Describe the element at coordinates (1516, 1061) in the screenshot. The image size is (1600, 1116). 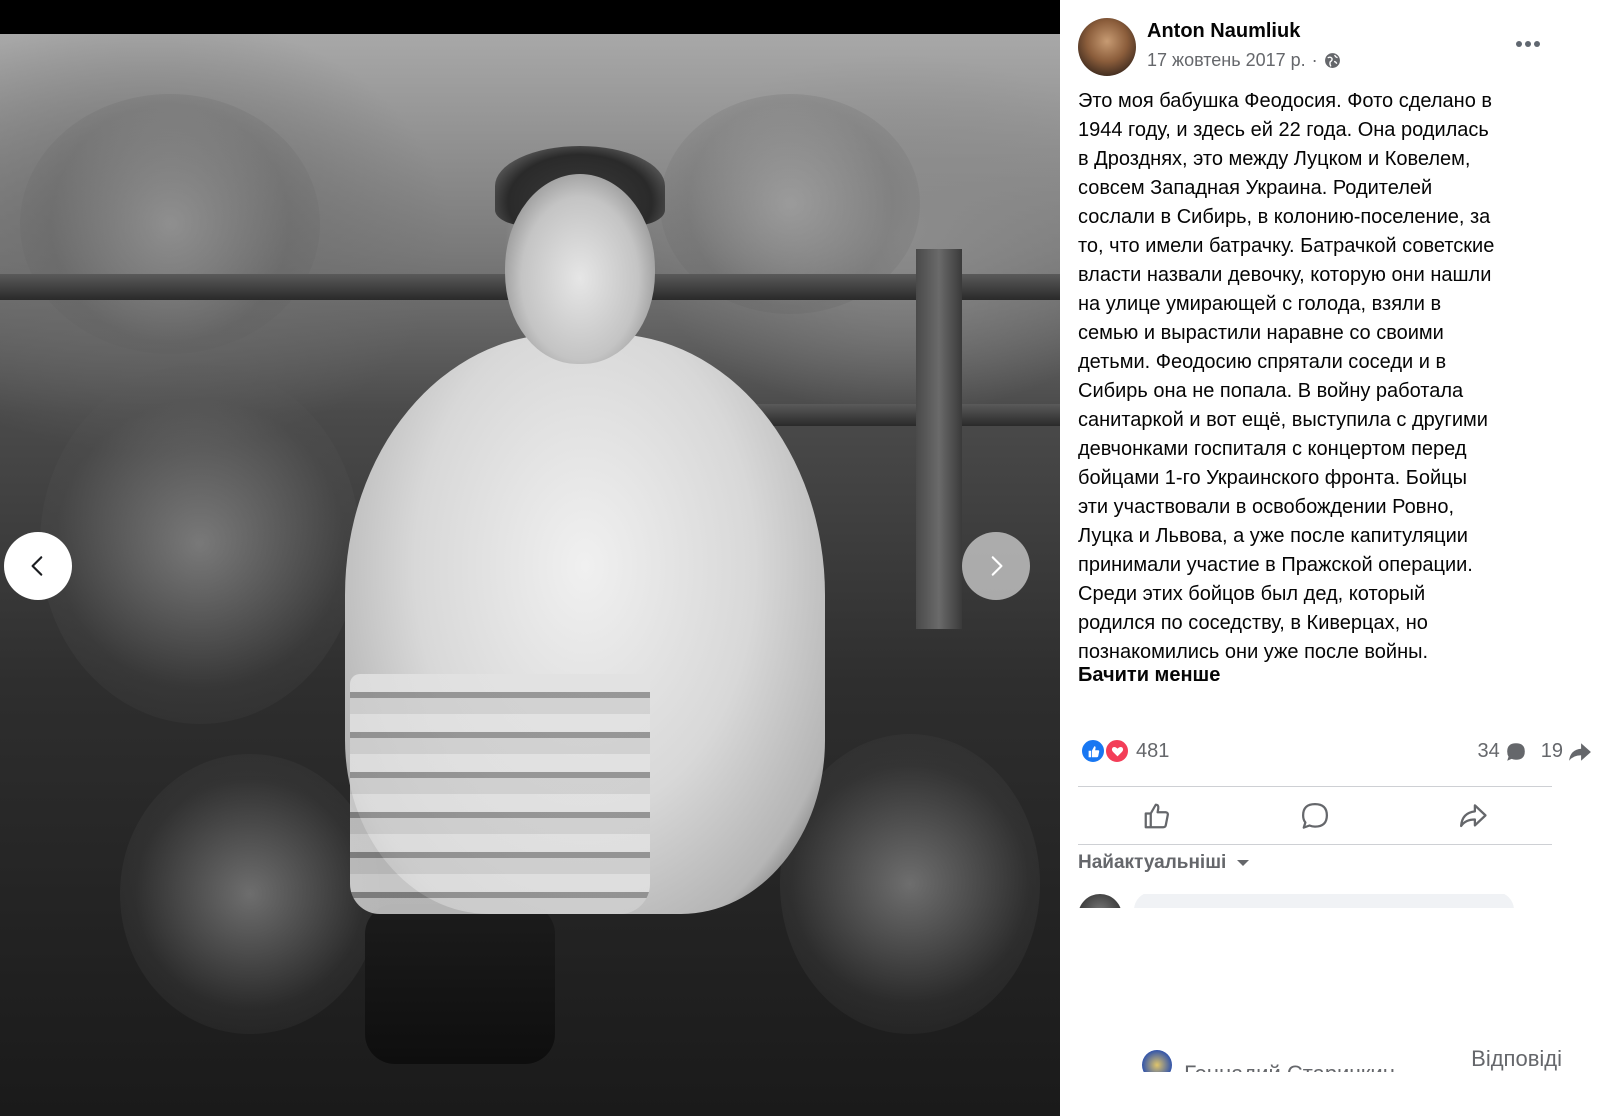
I see `replies-link: Відповіді` at that location.